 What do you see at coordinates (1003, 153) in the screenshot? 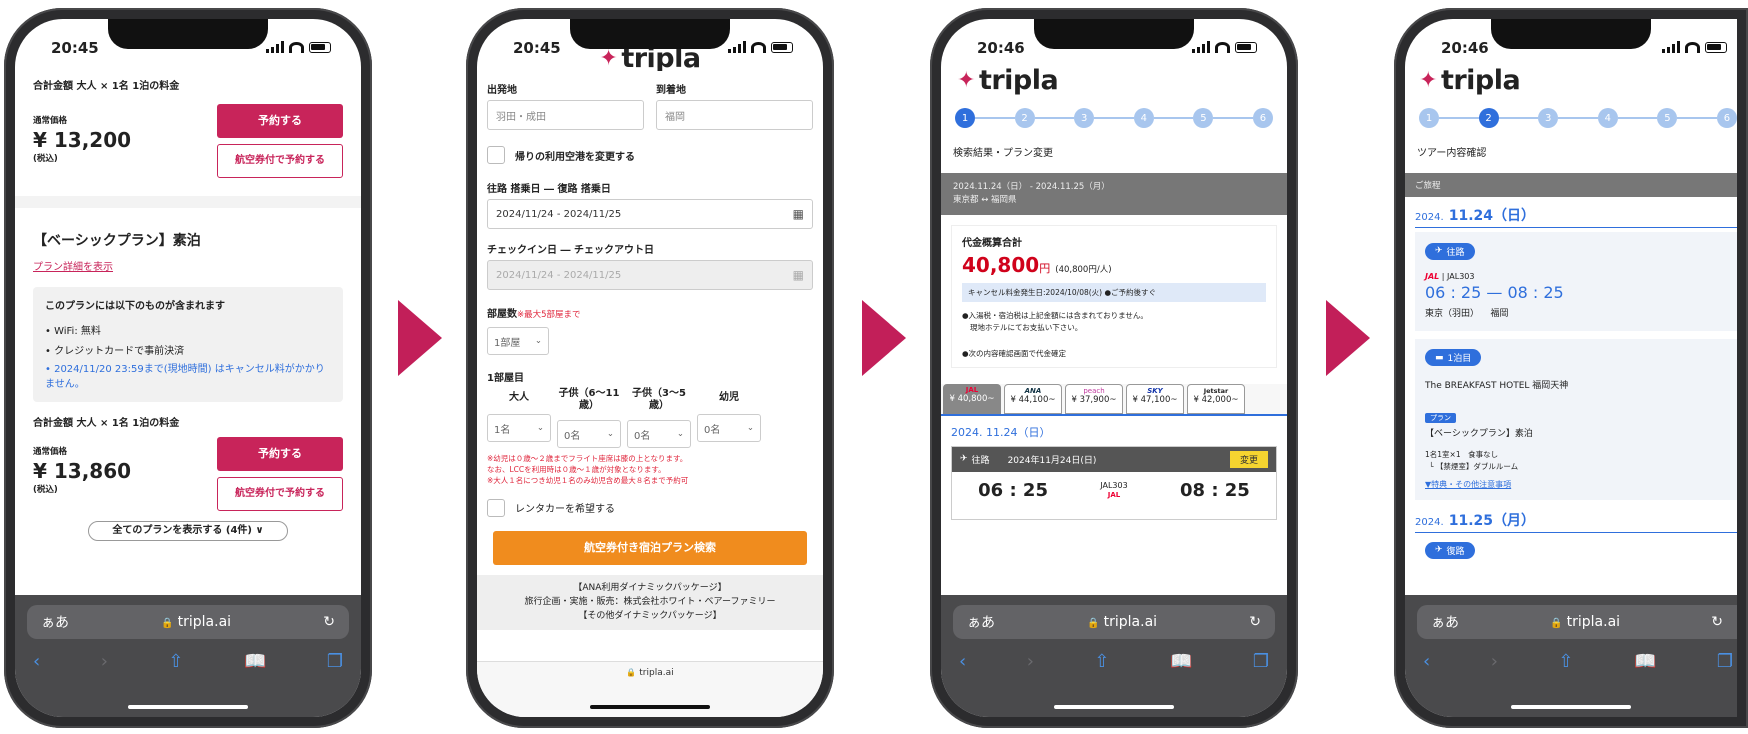
I see `page-title: 検索結果・プラン変更` at bounding box center [1003, 153].